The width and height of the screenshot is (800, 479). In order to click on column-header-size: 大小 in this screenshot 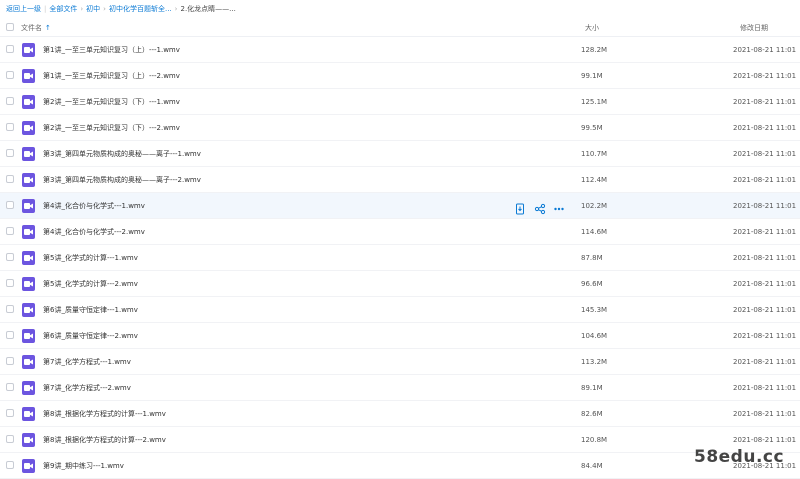, I will do `click(592, 28)`.